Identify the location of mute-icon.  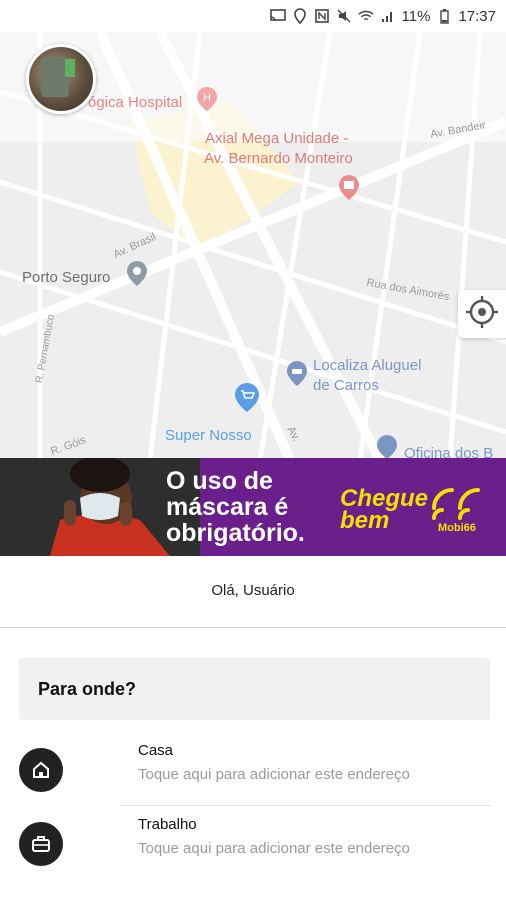
(344, 16).